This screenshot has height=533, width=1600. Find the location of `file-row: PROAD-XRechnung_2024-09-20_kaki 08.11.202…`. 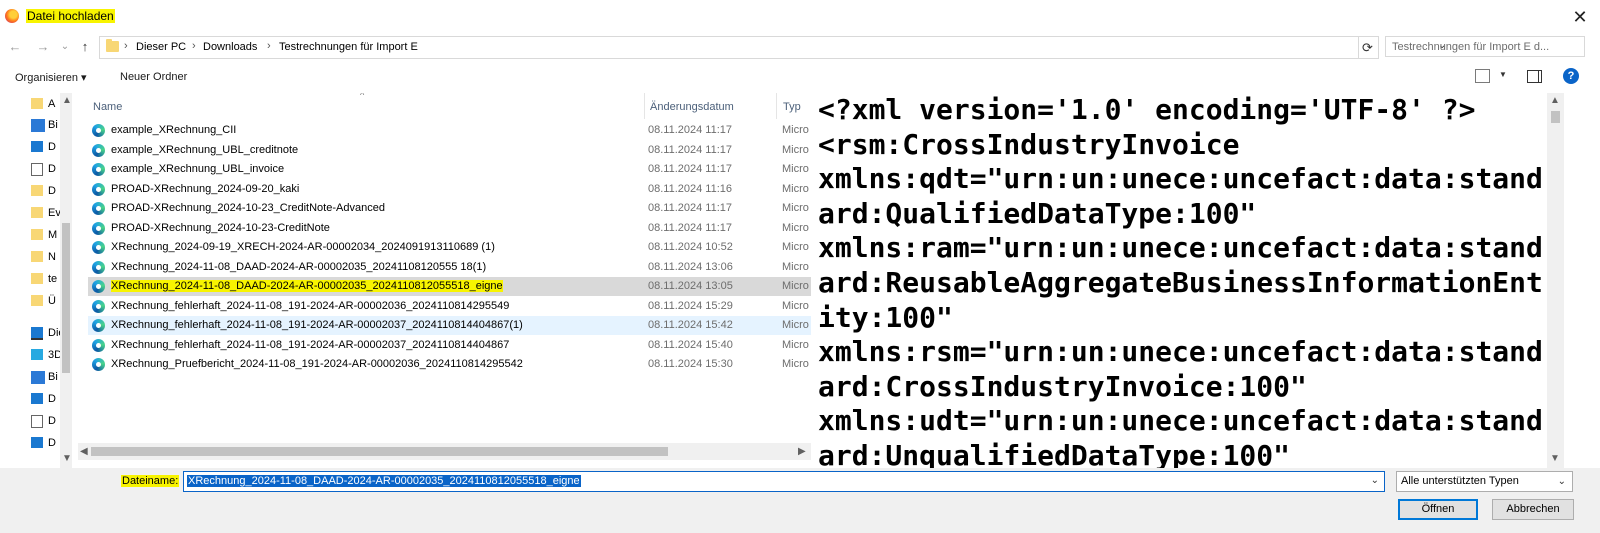

file-row: PROAD-XRechnung_2024-09-20_kaki 08.11.202… is located at coordinates (449, 189).